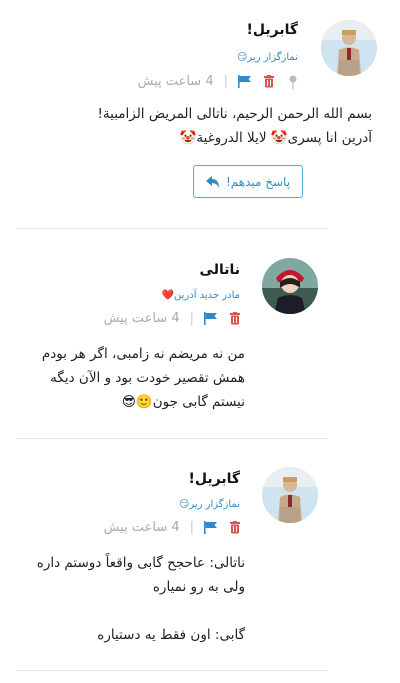  I want to click on author-name: ناتالی, so click(220, 270).